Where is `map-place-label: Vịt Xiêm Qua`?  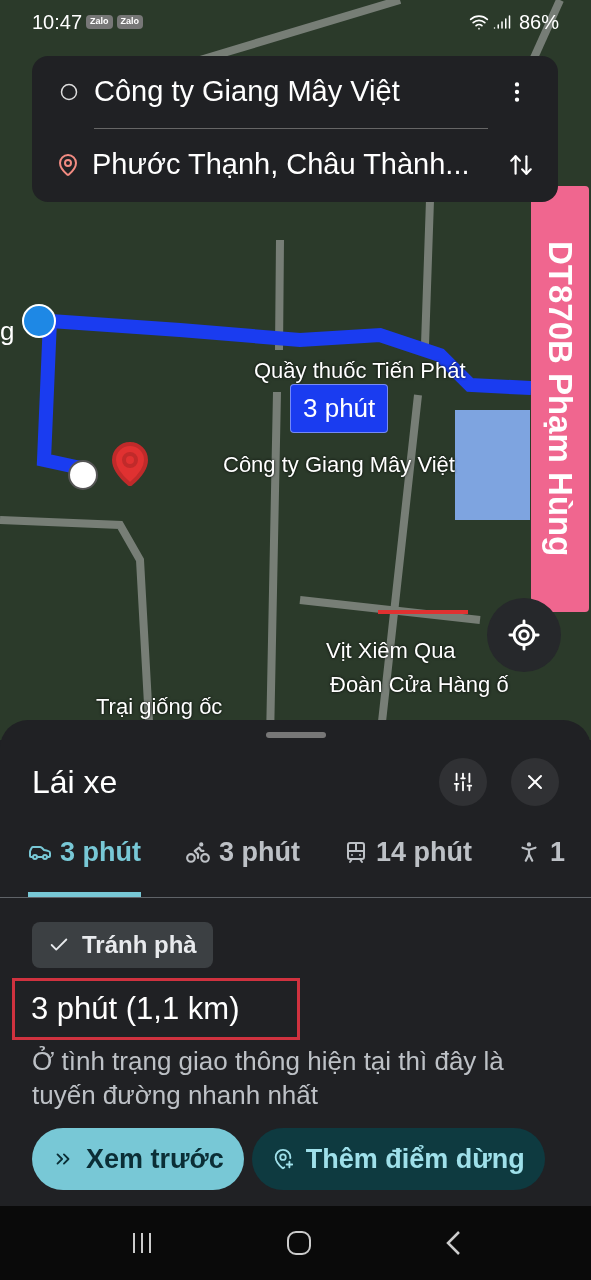 map-place-label: Vịt Xiêm Qua is located at coordinates (391, 651).